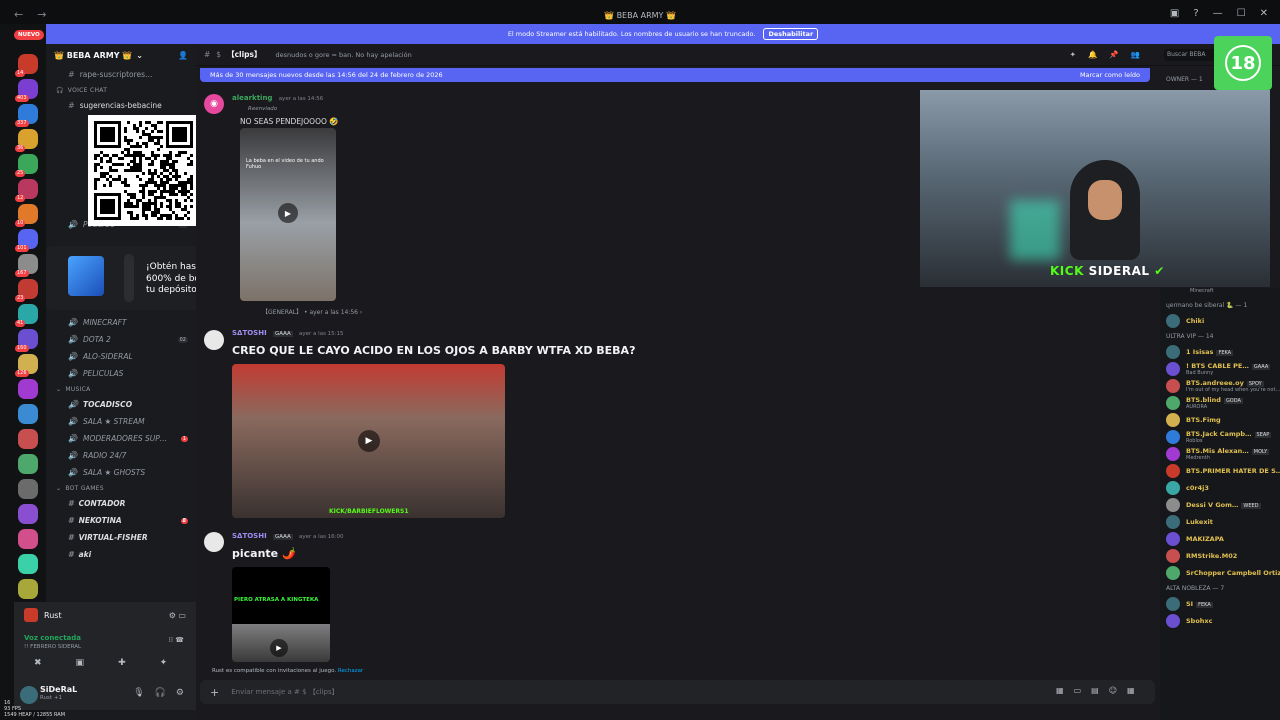 The width and height of the screenshot is (1280, 720). I want to click on member-item: BTS.Fimg, so click(1220, 419).